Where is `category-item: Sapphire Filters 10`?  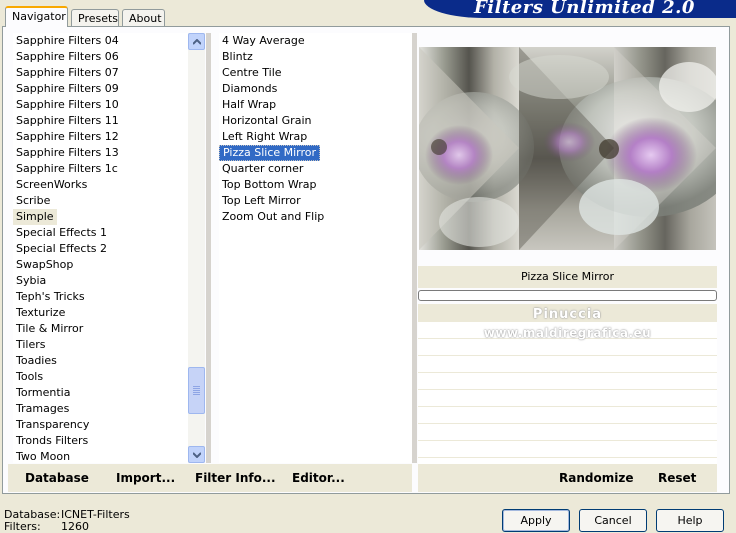
category-item: Sapphire Filters 10 is located at coordinates (100, 105).